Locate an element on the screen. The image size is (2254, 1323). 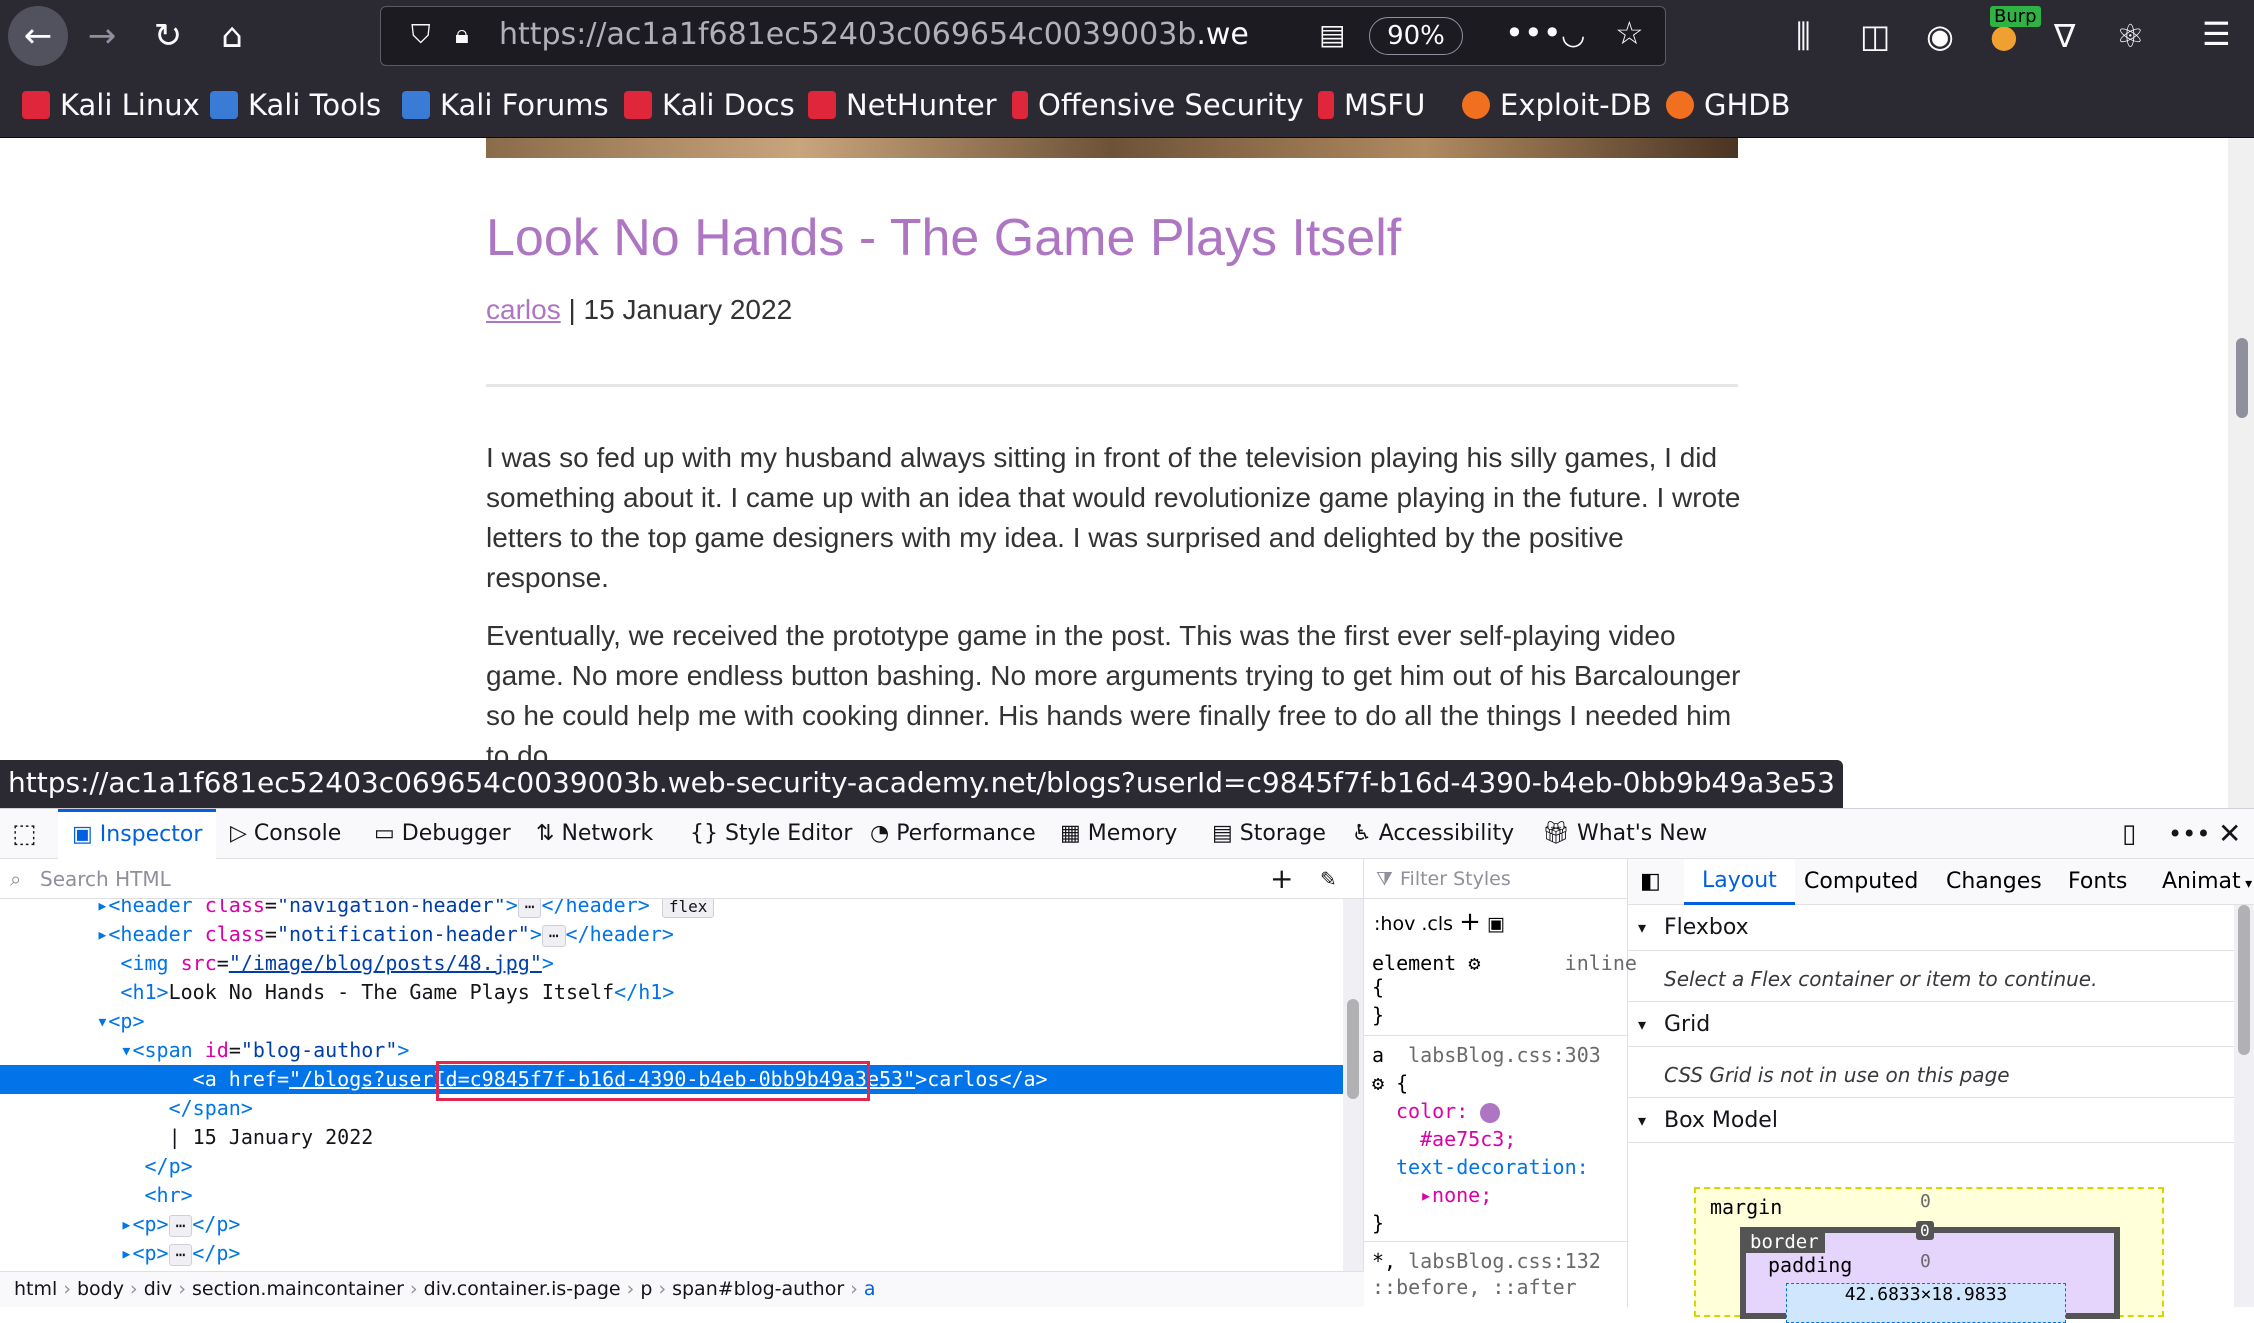
toggle-sidebar-icon: ◧ is located at coordinates (1650, 881).